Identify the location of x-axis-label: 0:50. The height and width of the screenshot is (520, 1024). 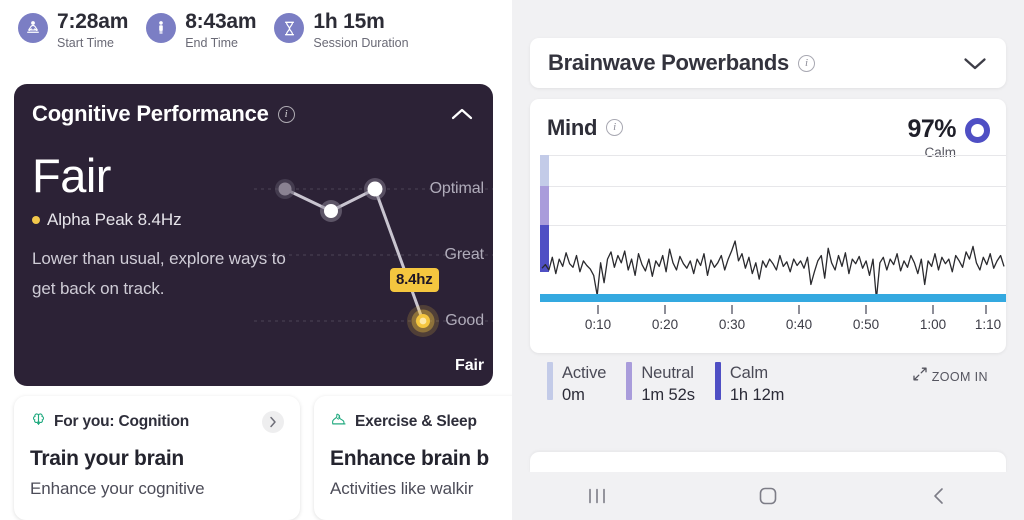
(866, 324).